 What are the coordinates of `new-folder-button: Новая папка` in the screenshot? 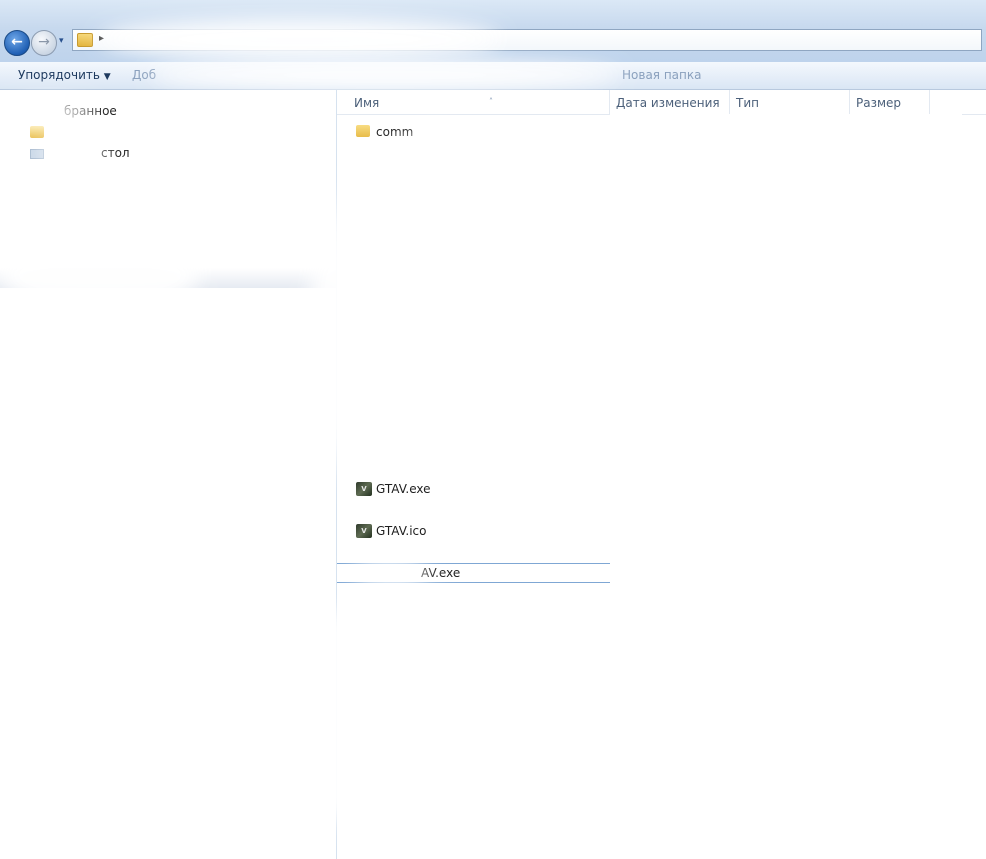 It's located at (661, 75).